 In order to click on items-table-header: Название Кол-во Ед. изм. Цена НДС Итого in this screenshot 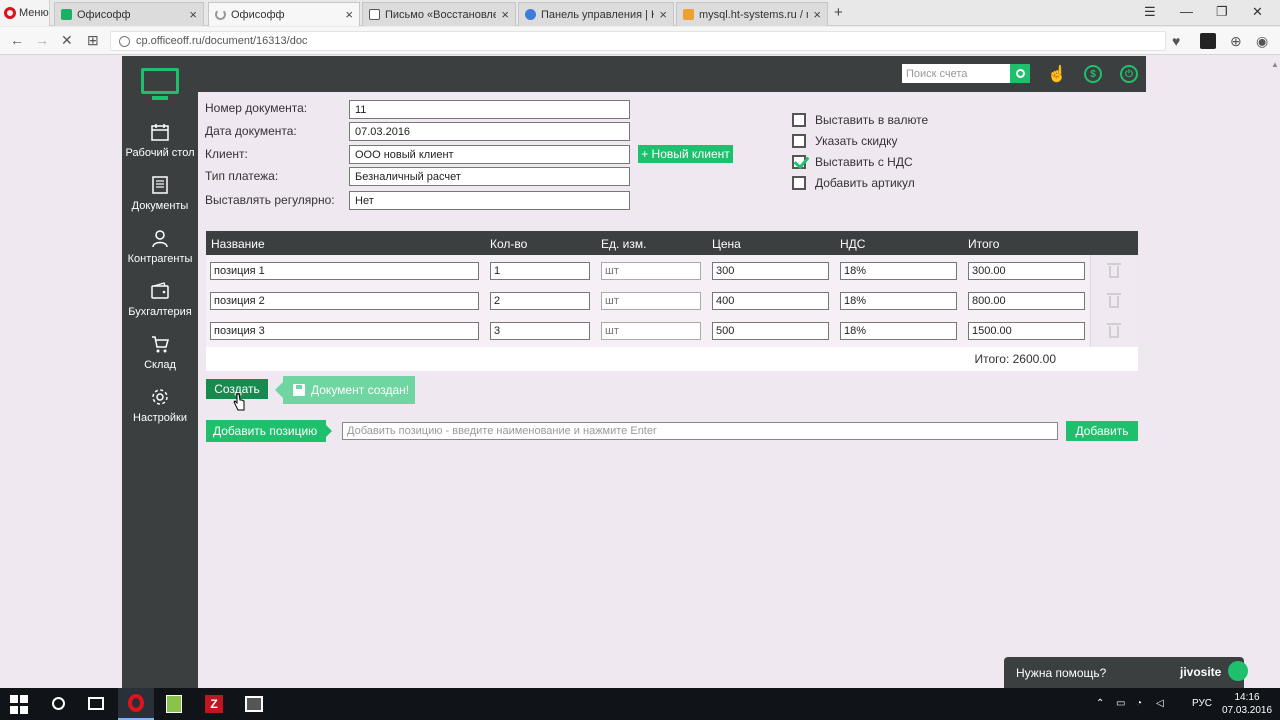, I will do `click(672, 243)`.